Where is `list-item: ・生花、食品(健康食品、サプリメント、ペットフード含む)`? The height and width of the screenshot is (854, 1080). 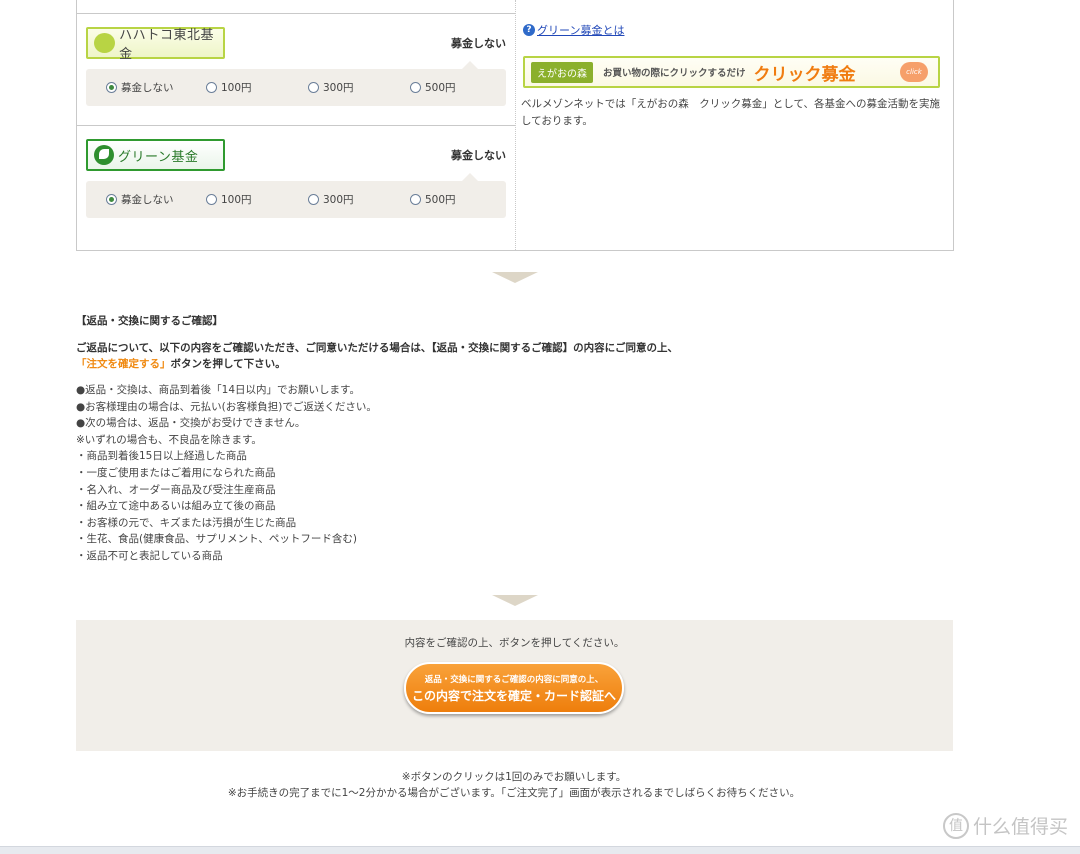
list-item: ・生花、食品(健康食品、サプリメント、ペットフード含む) is located at coordinates (216, 539).